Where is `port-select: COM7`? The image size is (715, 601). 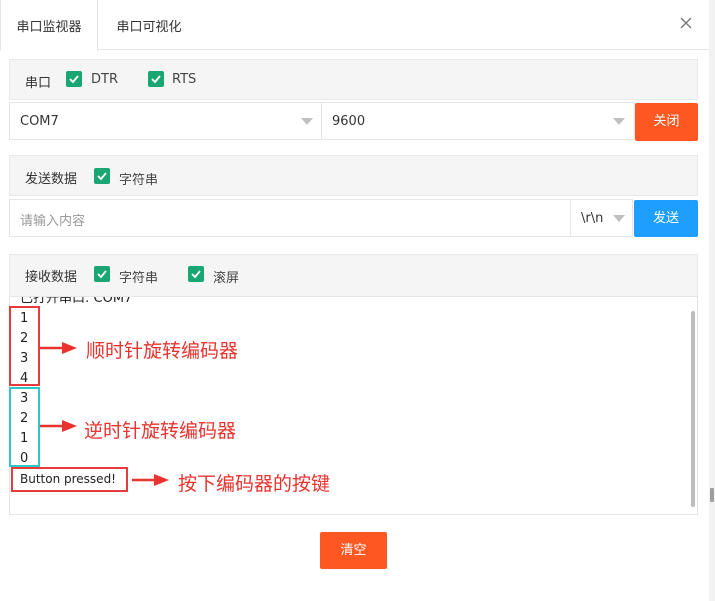
port-select: COM7 is located at coordinates (165, 121).